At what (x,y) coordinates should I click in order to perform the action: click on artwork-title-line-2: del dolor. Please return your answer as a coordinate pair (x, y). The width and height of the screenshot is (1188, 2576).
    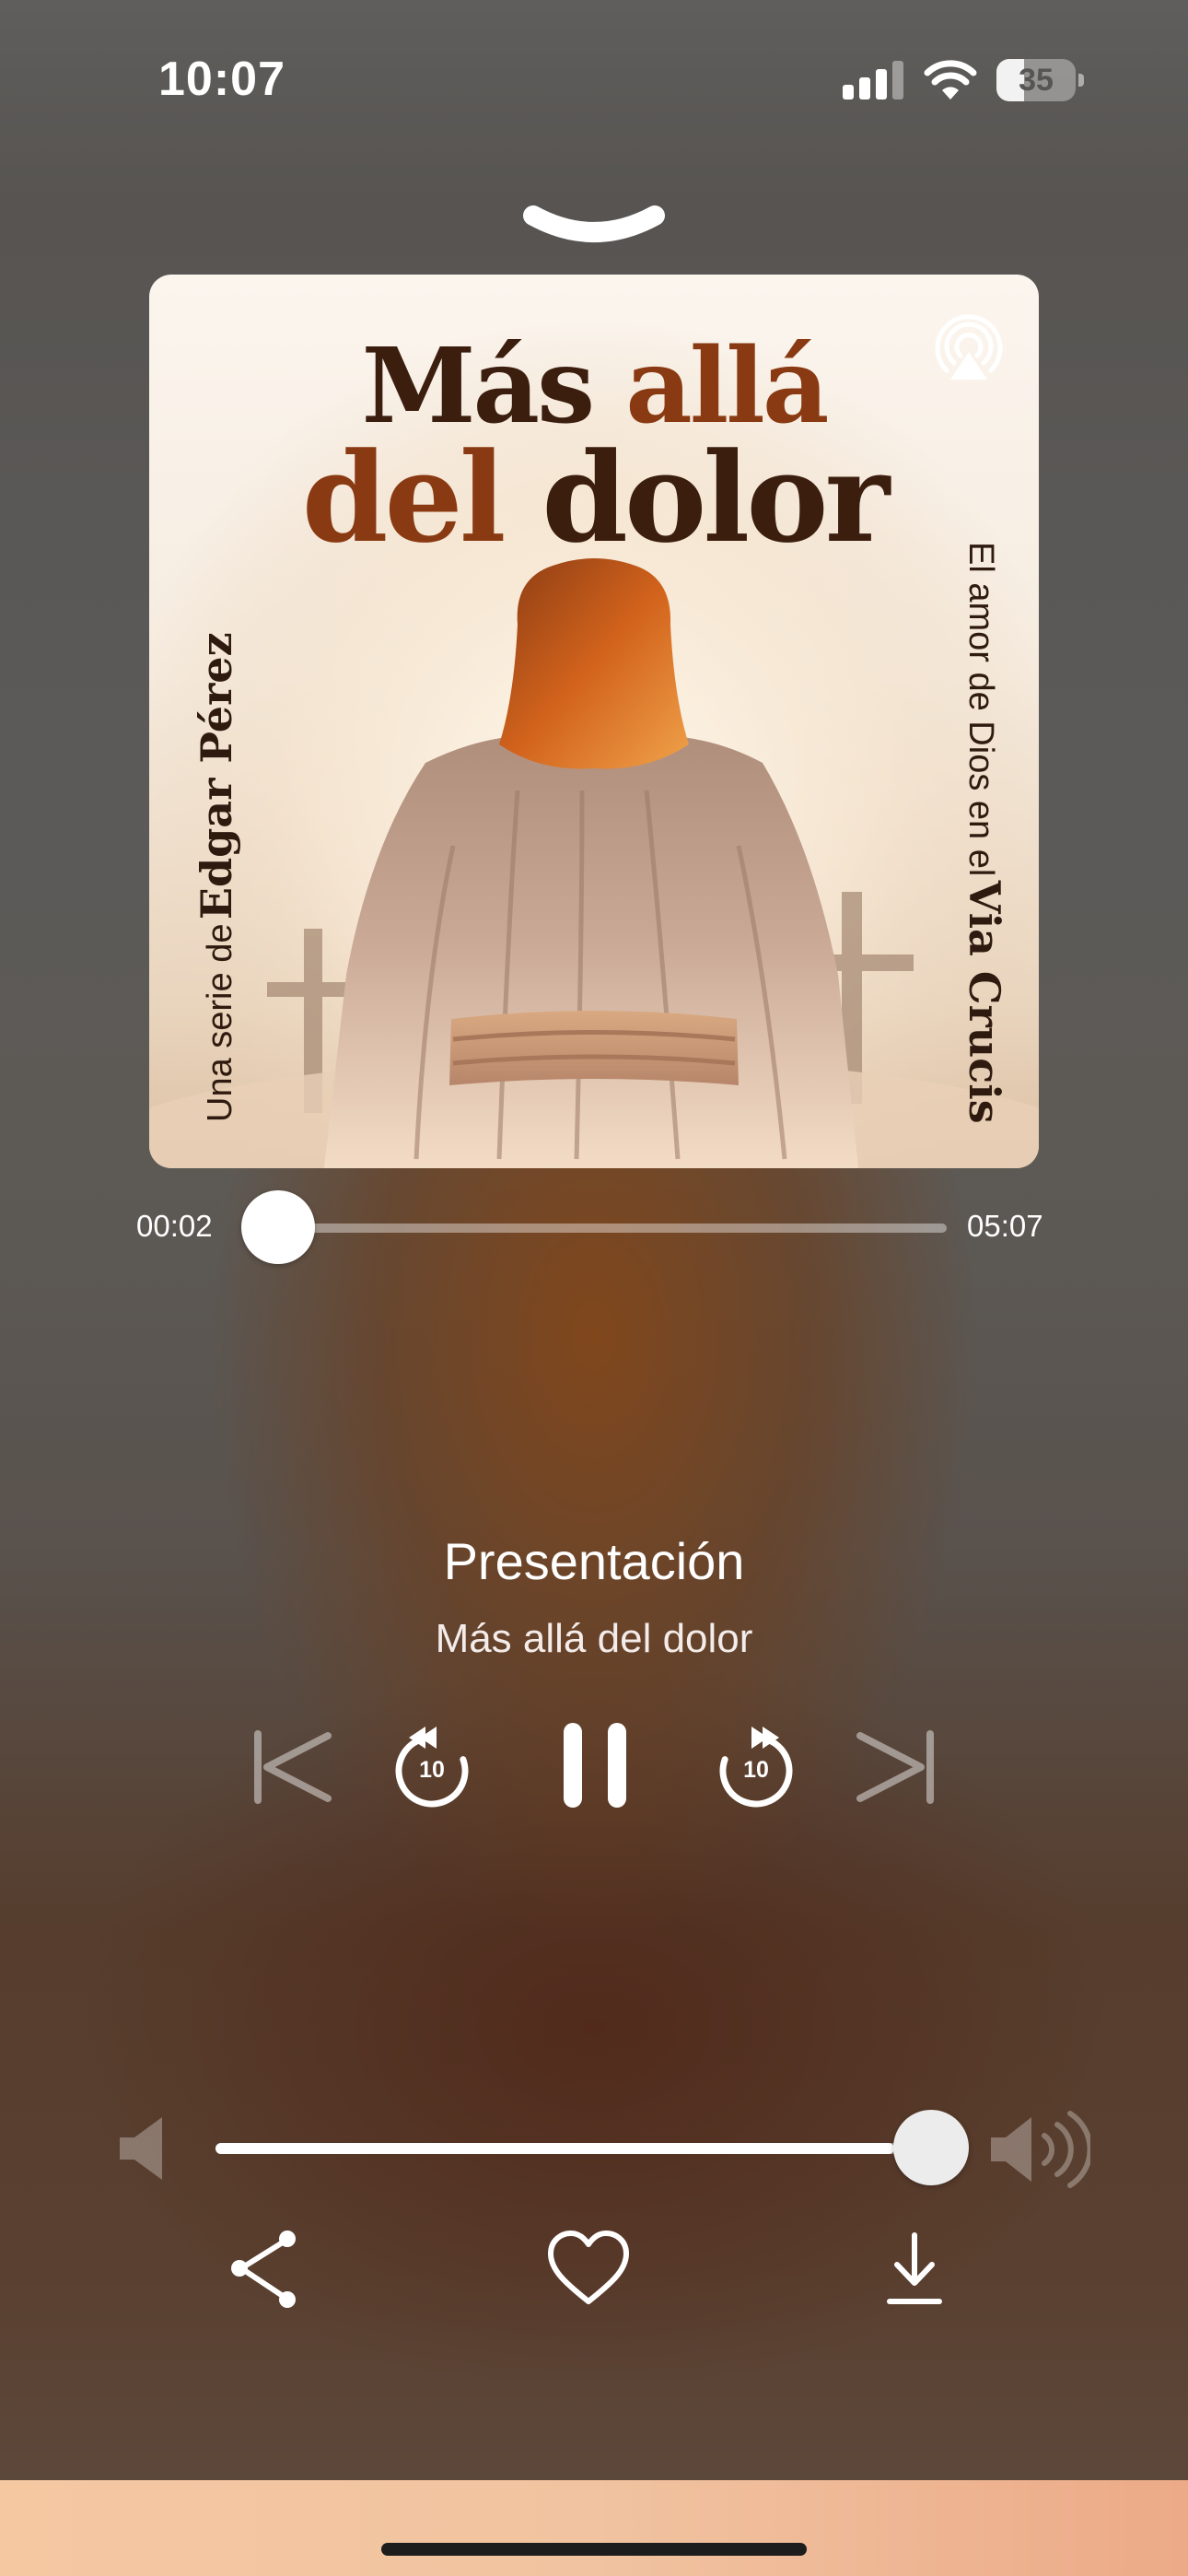
    Looking at the image, I should click on (595, 497).